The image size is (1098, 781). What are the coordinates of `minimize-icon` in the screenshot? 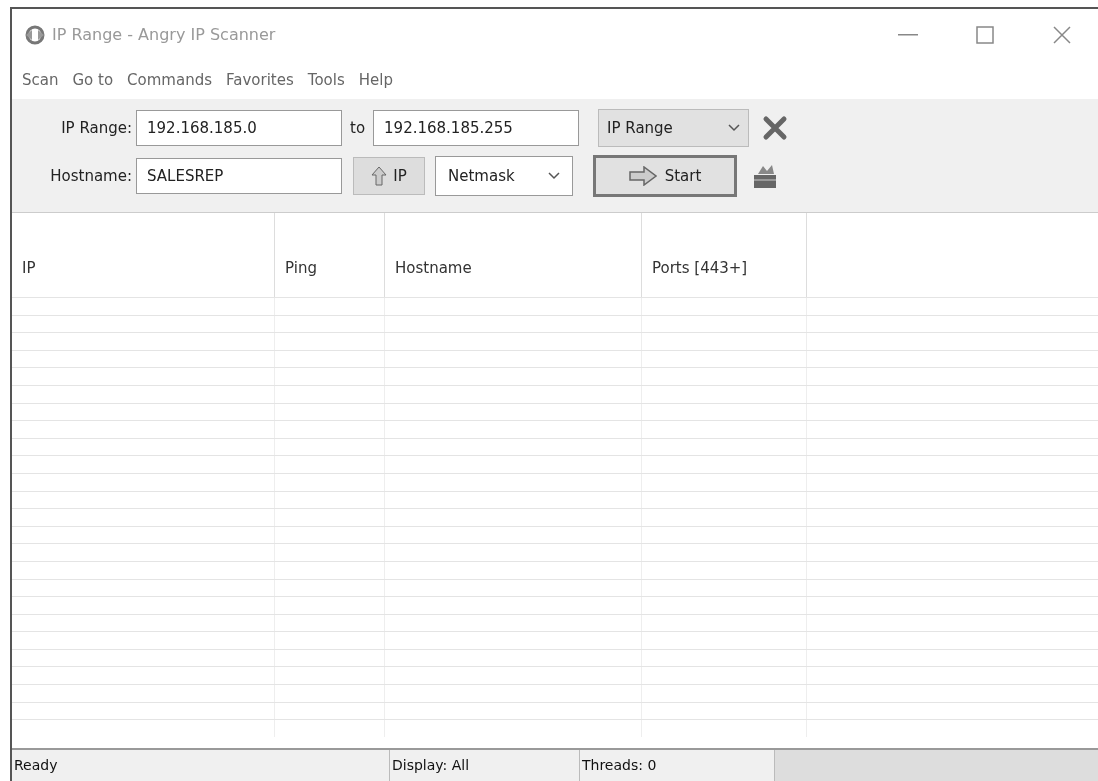 It's located at (908, 35).